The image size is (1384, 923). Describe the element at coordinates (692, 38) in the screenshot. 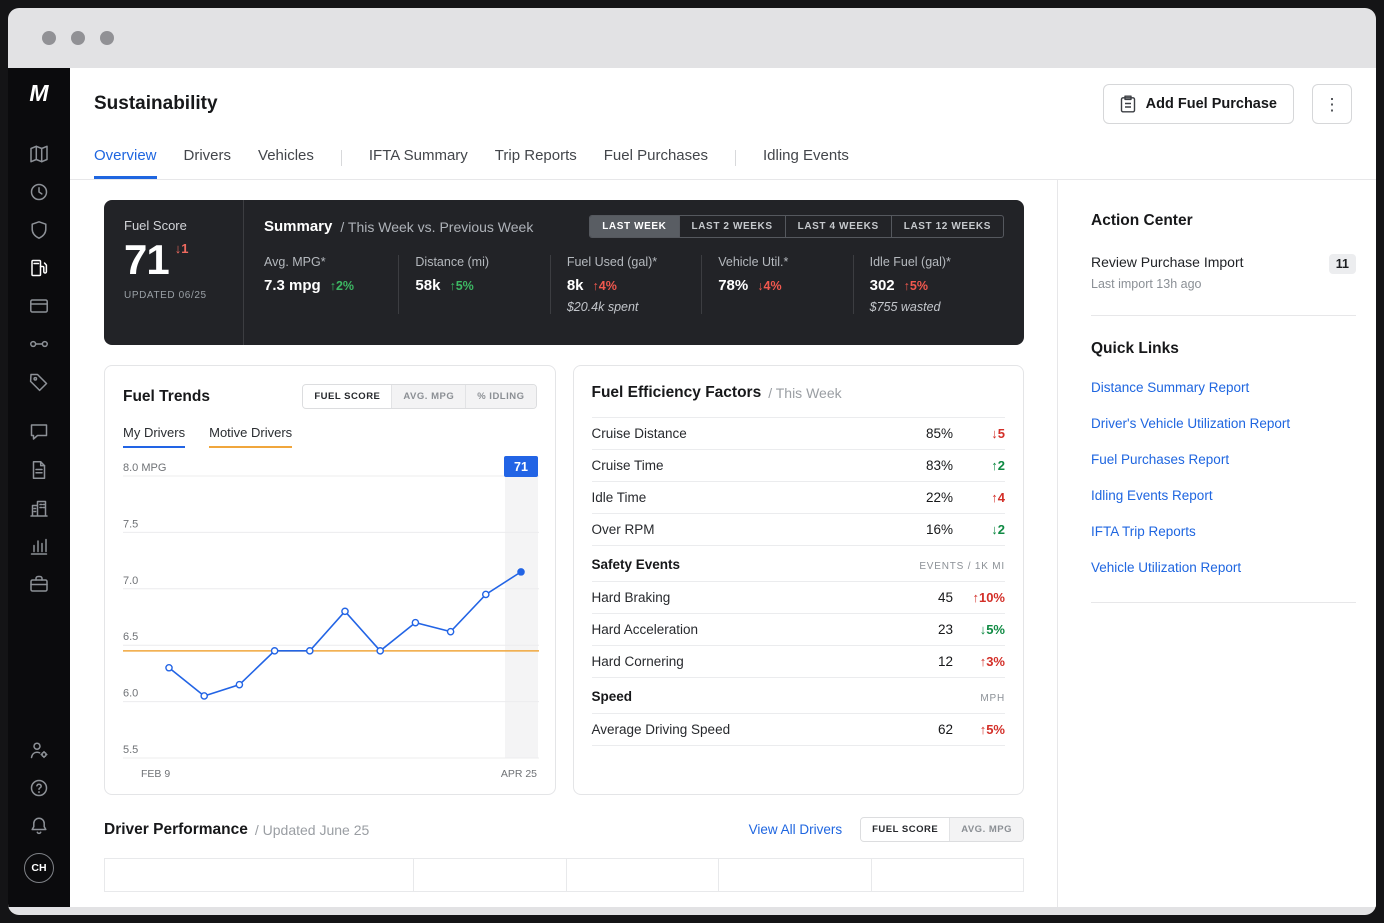

I see `titlebar` at that location.